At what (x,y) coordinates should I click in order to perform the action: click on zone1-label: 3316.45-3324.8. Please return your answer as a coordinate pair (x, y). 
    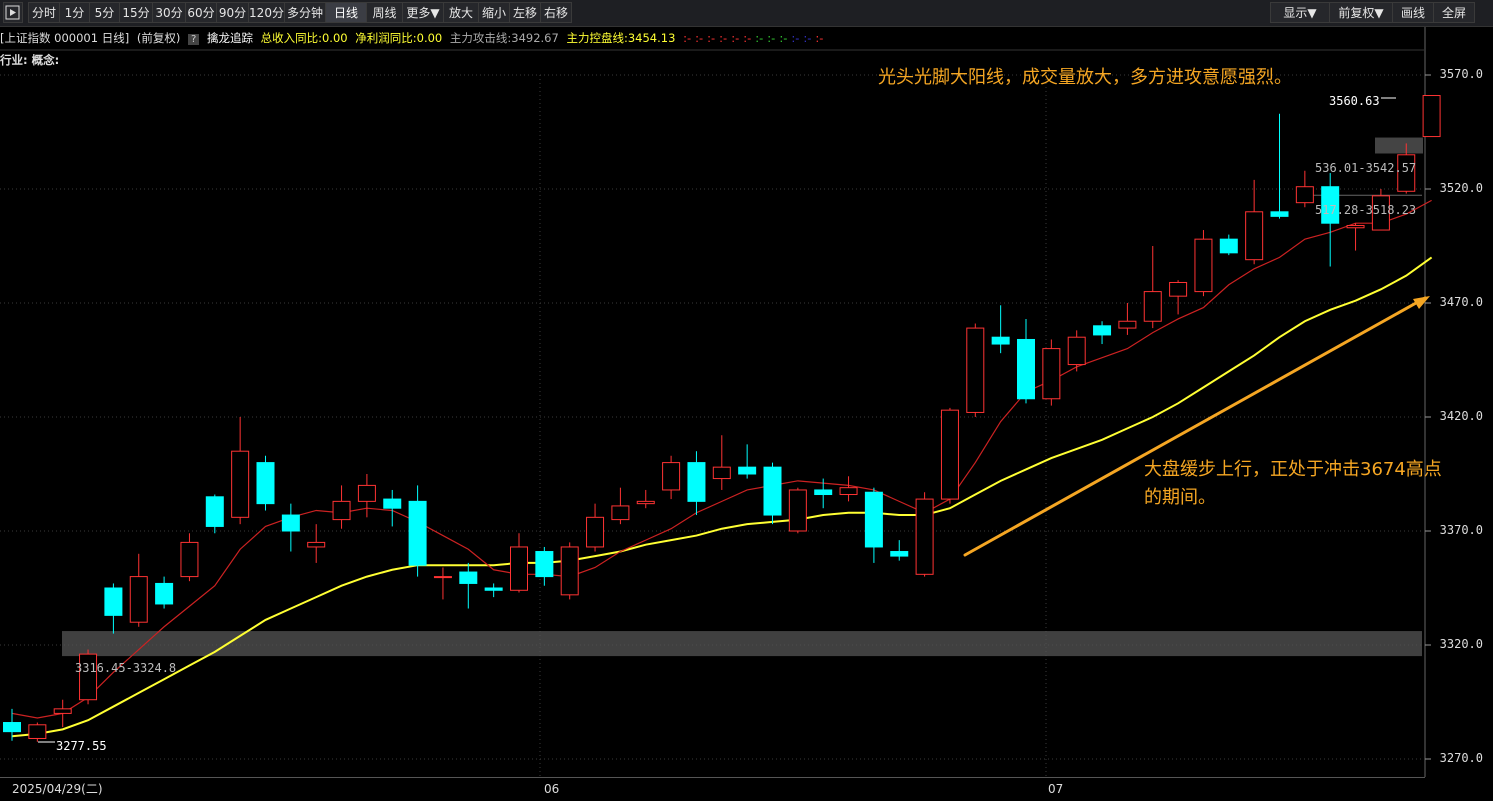
    Looking at the image, I should click on (125, 668).